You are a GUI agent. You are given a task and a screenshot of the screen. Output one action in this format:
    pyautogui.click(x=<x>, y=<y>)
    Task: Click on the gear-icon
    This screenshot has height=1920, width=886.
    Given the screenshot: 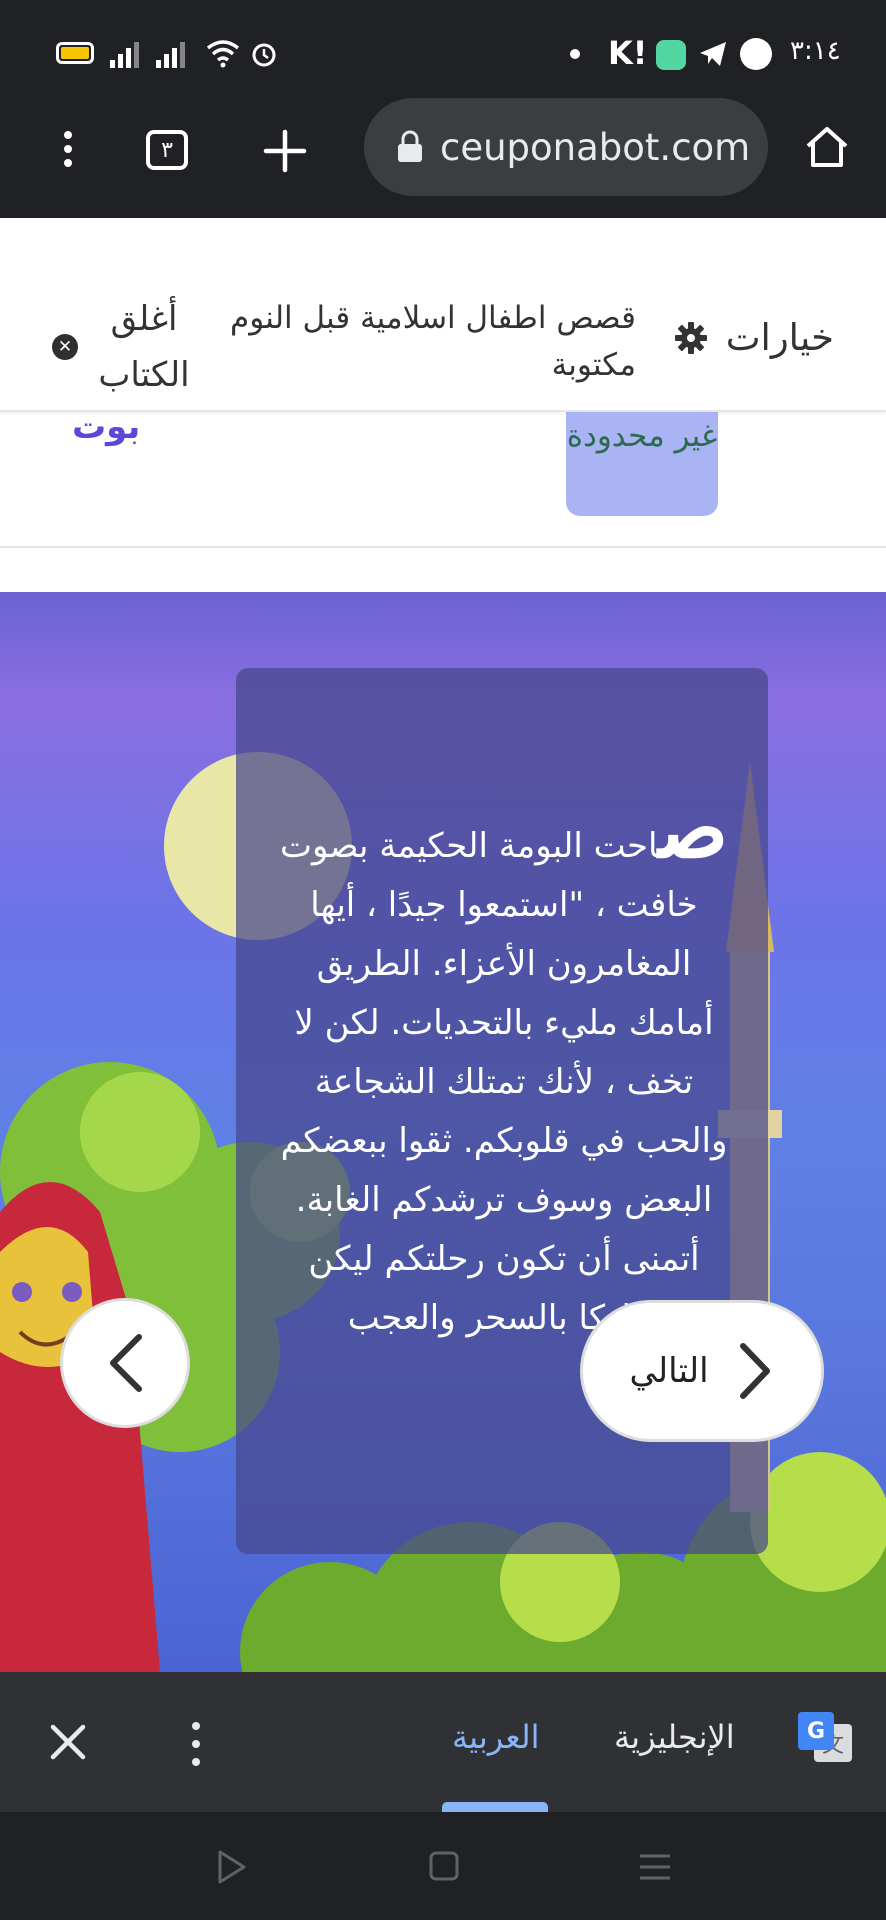 What is the action you would take?
    pyautogui.click(x=690, y=337)
    